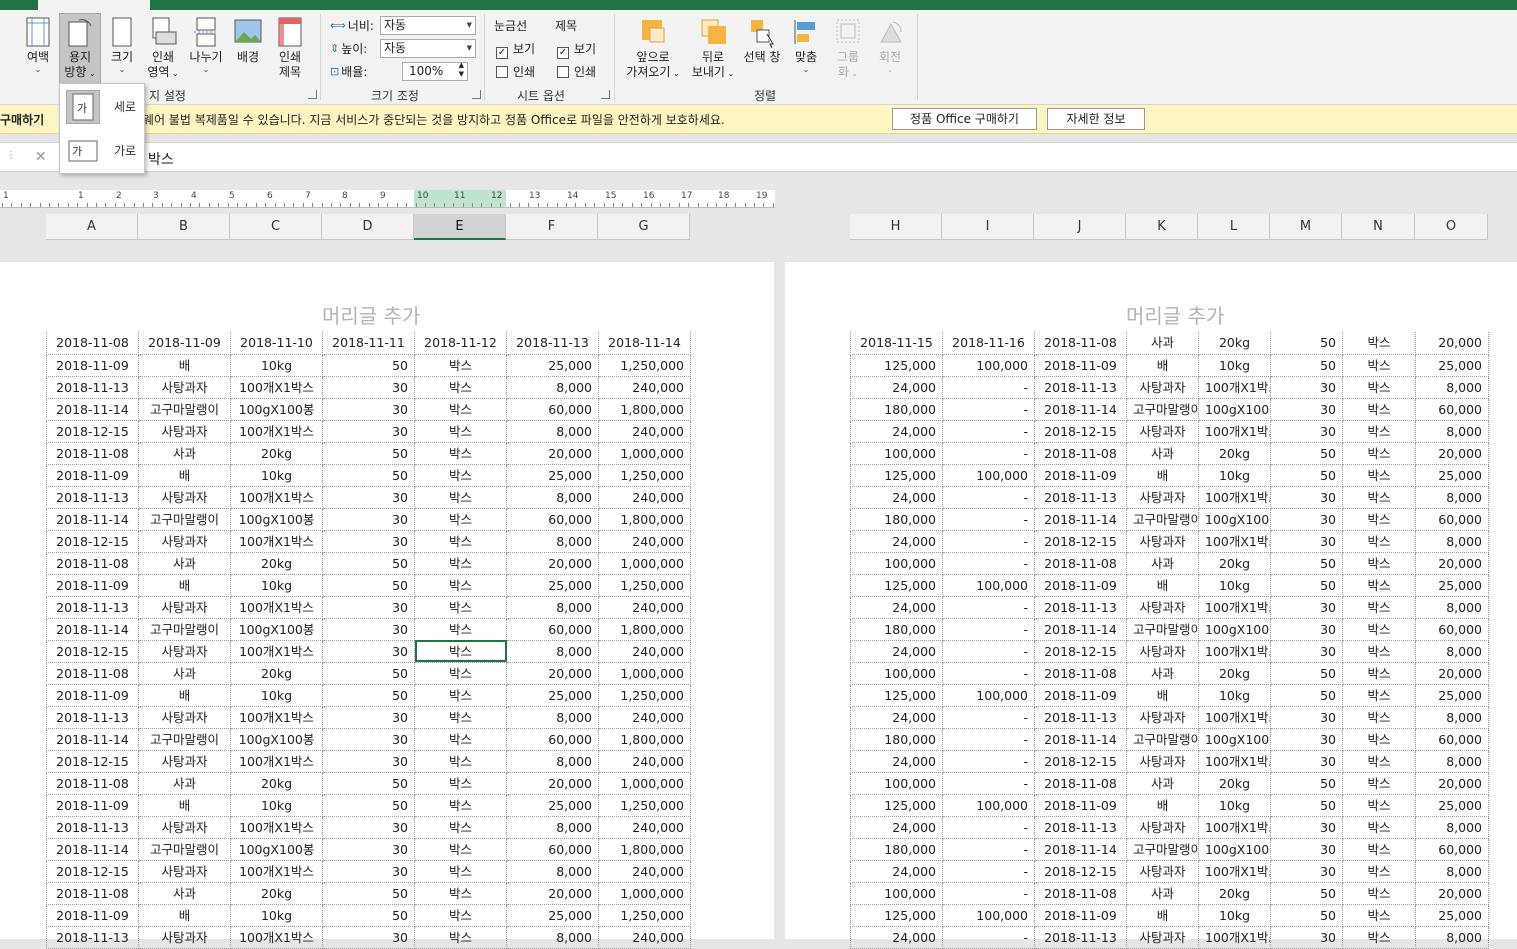  Describe the element at coordinates (248, 40) in the screenshot. I see `background-button: 배경` at that location.